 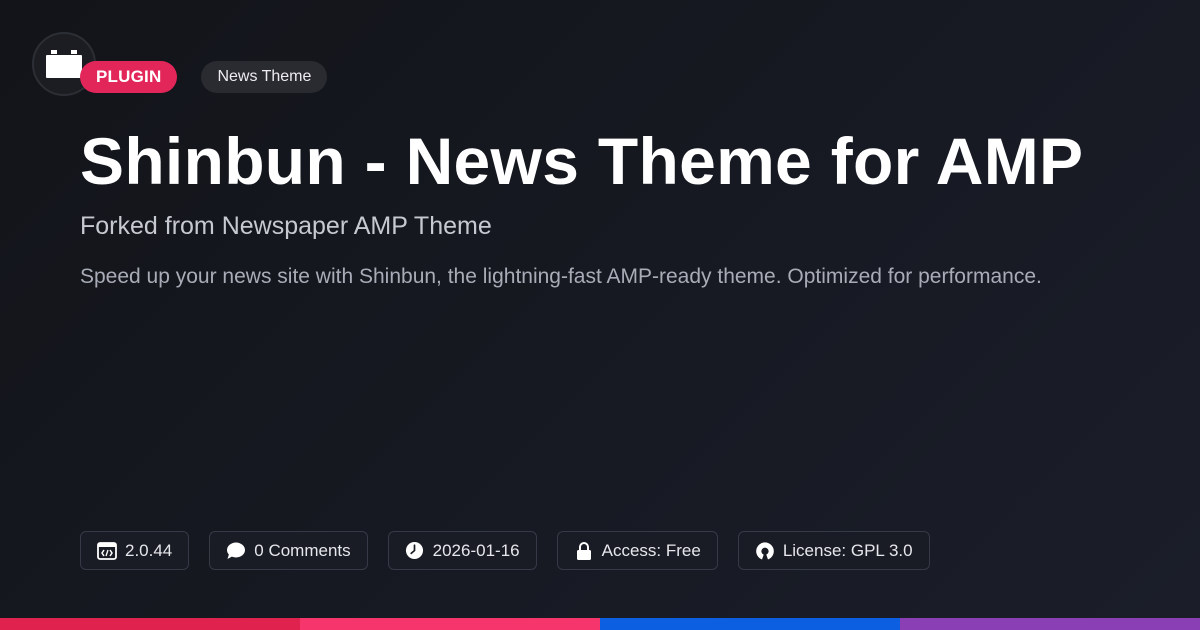 I want to click on badge-row: PLUGIN News Theme, so click(x=204, y=77).